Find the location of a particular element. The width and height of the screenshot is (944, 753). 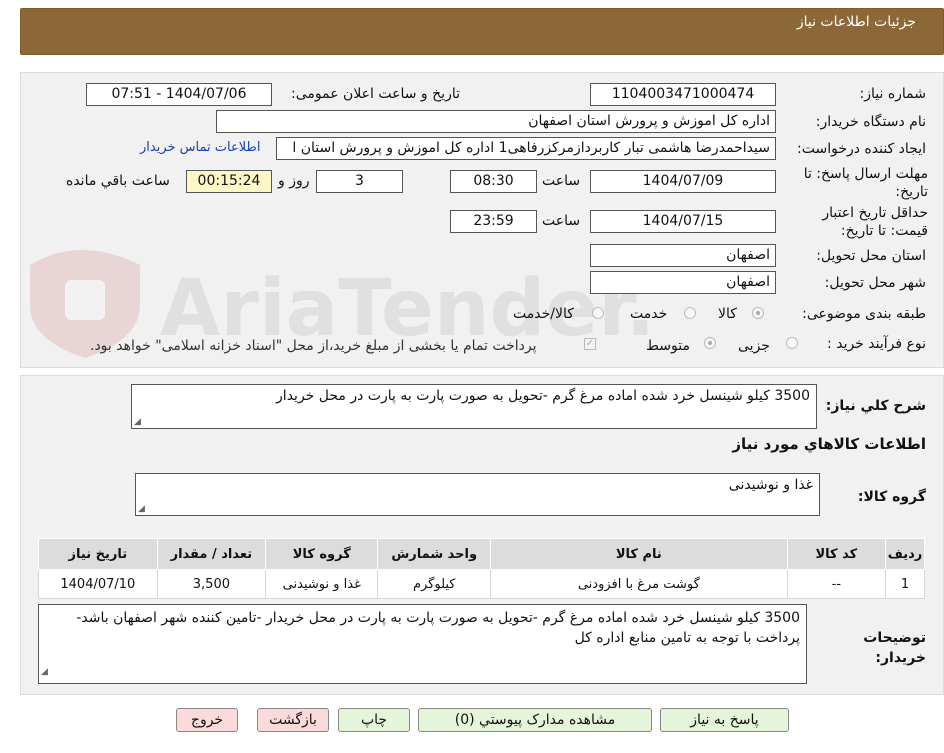

category-option-goods: کالا is located at coordinates (727, 314).